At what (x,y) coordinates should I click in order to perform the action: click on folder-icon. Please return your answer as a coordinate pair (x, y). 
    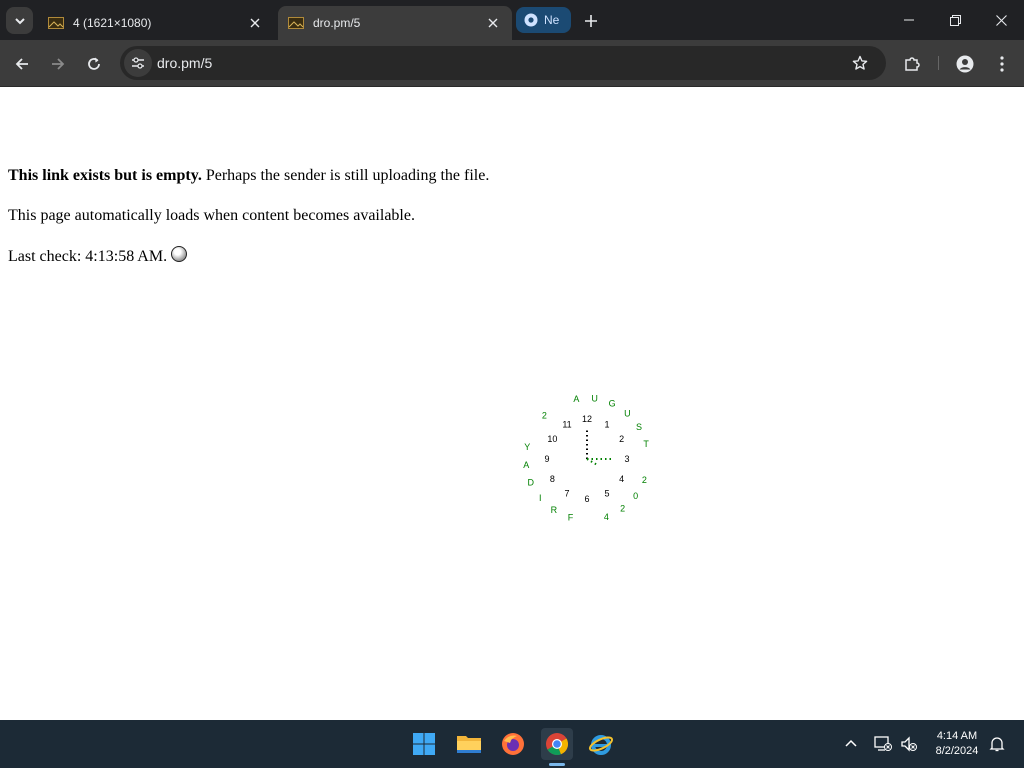
    Looking at the image, I should click on (469, 744).